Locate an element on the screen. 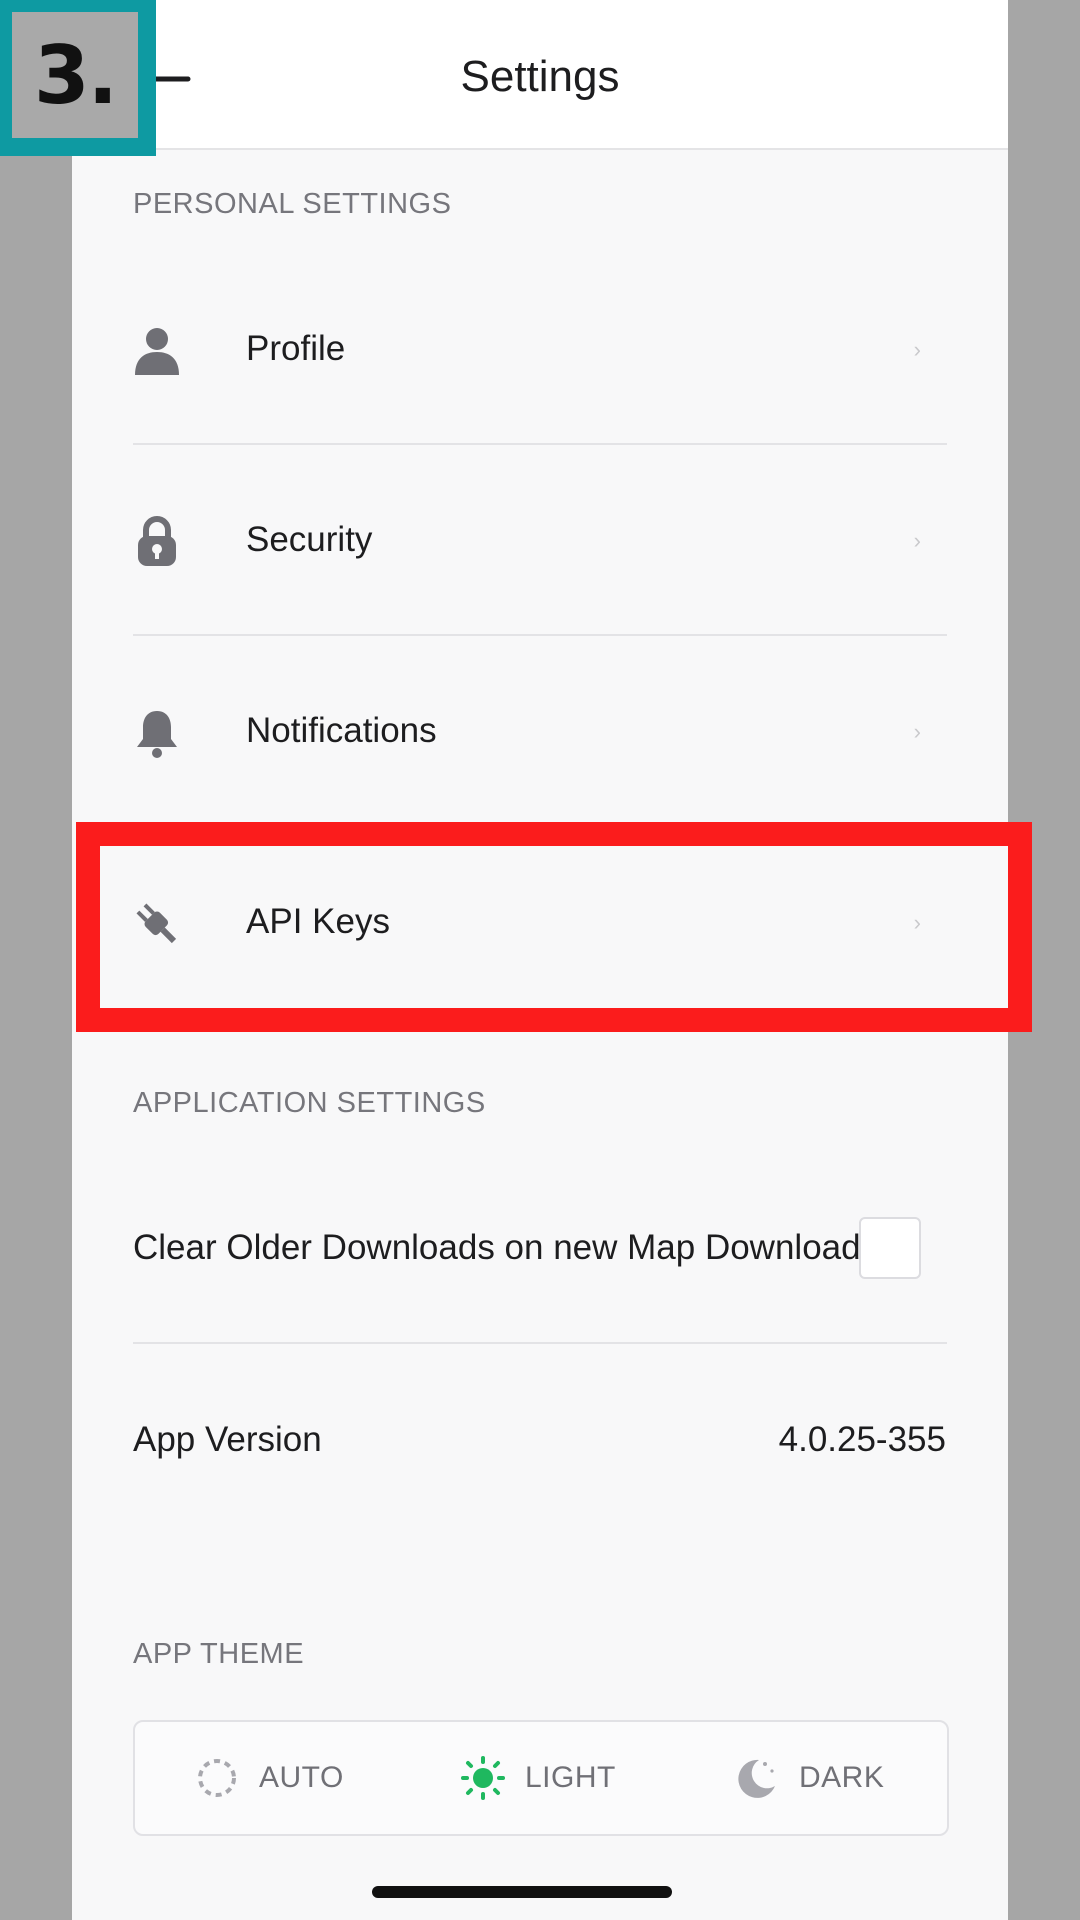 This screenshot has width=1080, height=1920. auto-theme-icon is located at coordinates (217, 1778).